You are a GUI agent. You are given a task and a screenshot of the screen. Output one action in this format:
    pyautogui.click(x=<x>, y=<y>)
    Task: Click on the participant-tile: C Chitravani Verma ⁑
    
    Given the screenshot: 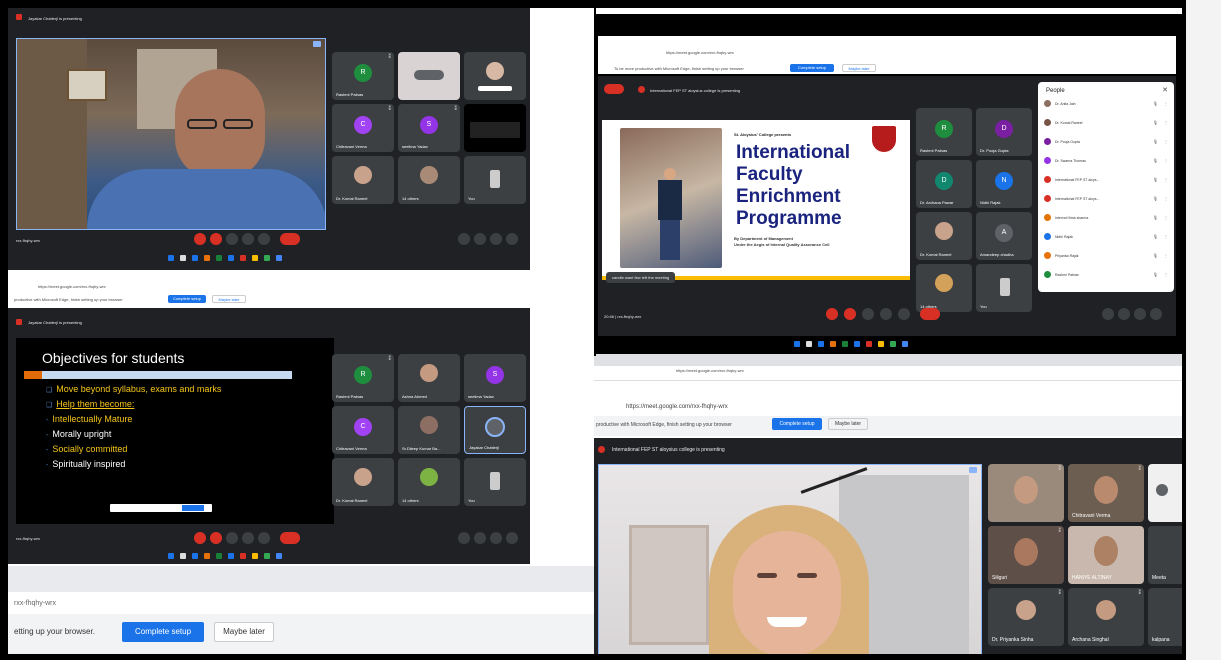 What is the action you would take?
    pyautogui.click(x=363, y=128)
    